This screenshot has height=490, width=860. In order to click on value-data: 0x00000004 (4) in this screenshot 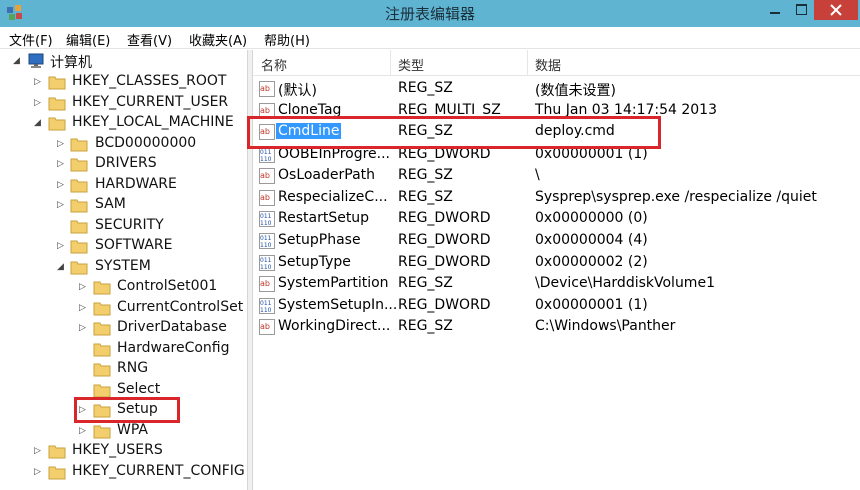, I will do `click(591, 240)`.